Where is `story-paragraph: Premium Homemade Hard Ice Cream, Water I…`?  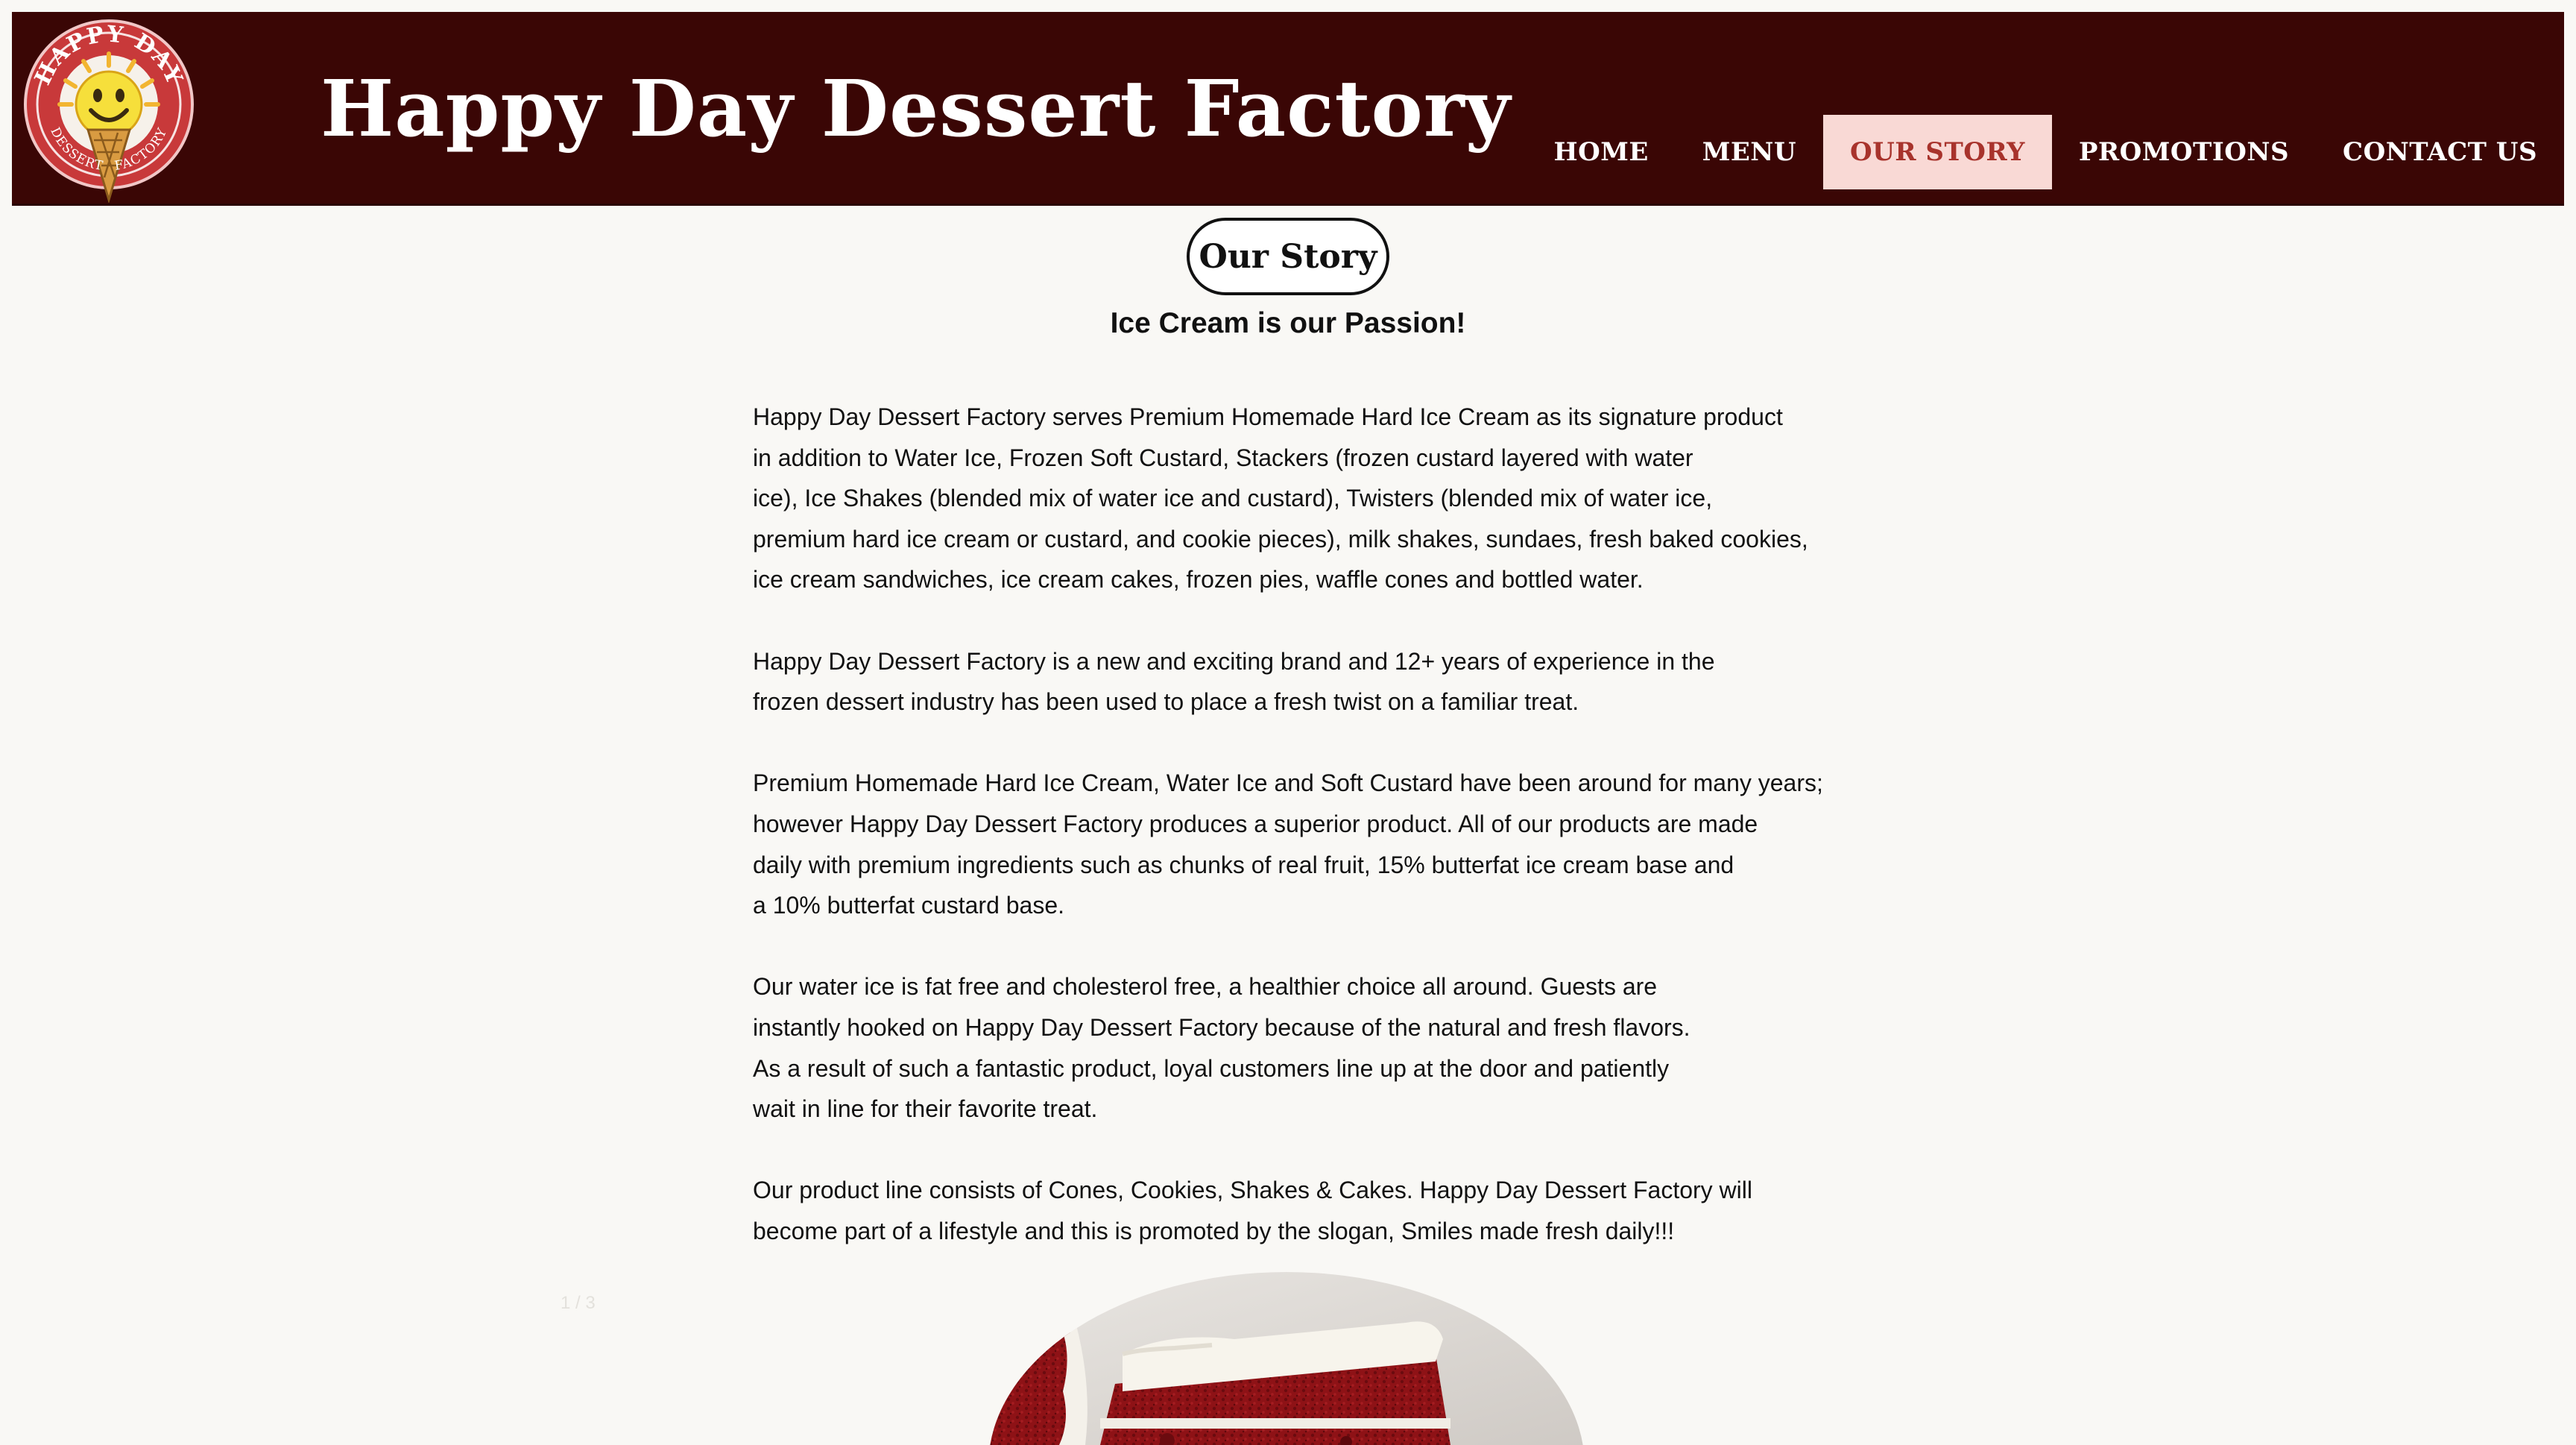
story-paragraph: Premium Homemade Hard Ice Cream, Water I… is located at coordinates (1304, 844).